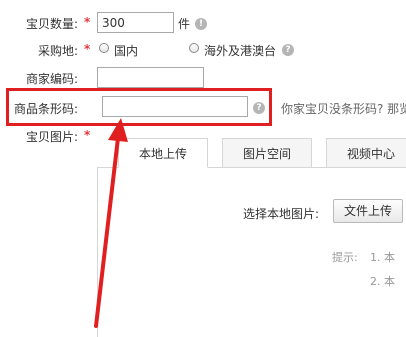 The height and width of the screenshot is (337, 406). What do you see at coordinates (107, 232) in the screenshot?
I see `arrow-shaft` at bounding box center [107, 232].